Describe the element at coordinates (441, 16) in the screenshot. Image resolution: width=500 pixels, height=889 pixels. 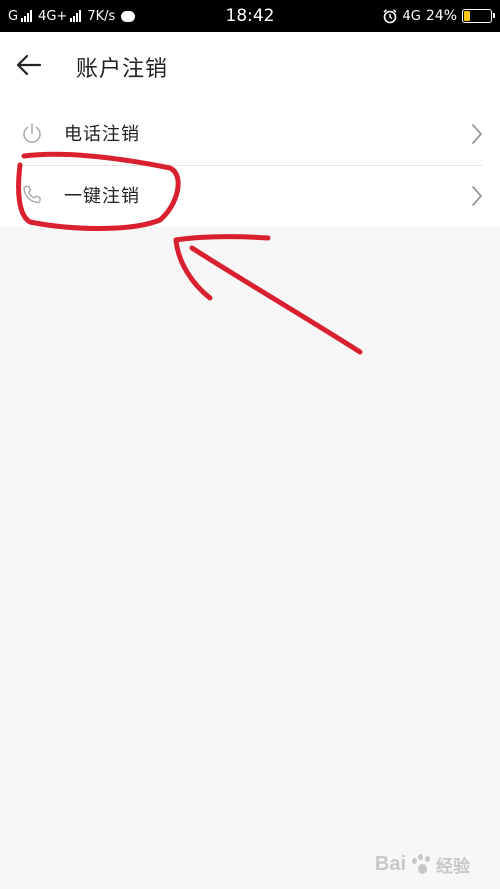
I see `battery-percent: 24%` at that location.